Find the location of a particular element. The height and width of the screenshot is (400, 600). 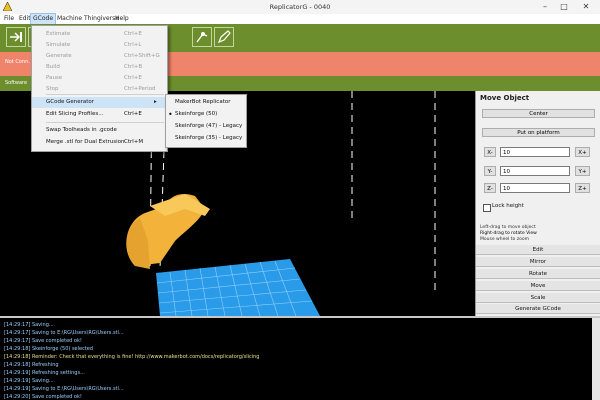

center-button: Center is located at coordinates (538, 113).